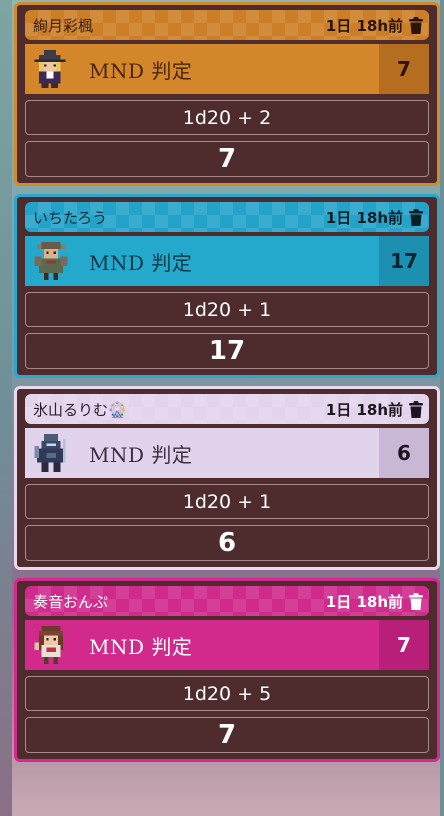 The height and width of the screenshot is (816, 444). I want to click on background-strip-left, so click(6, 408).